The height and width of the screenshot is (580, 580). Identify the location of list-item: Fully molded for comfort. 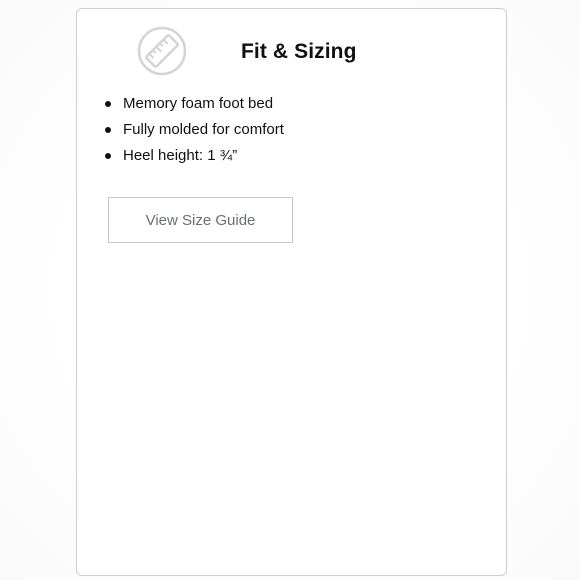
(194, 130).